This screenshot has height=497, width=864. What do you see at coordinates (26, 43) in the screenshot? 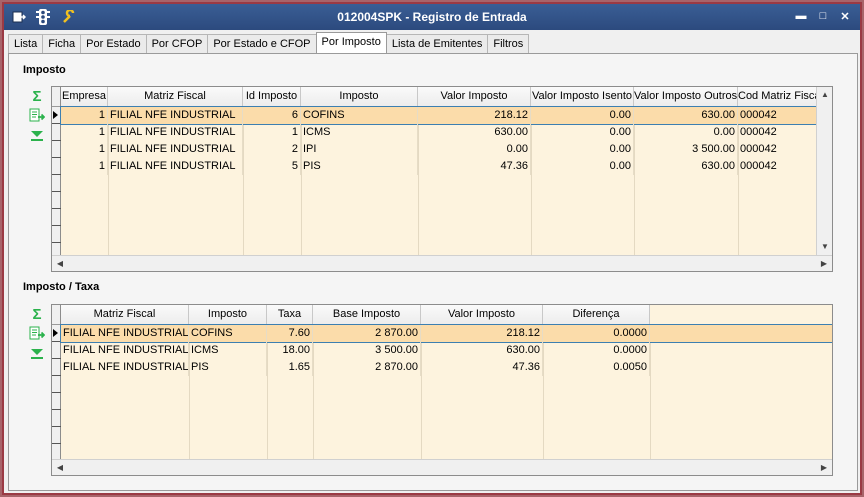
I see `tab-lista: Lista` at bounding box center [26, 43].